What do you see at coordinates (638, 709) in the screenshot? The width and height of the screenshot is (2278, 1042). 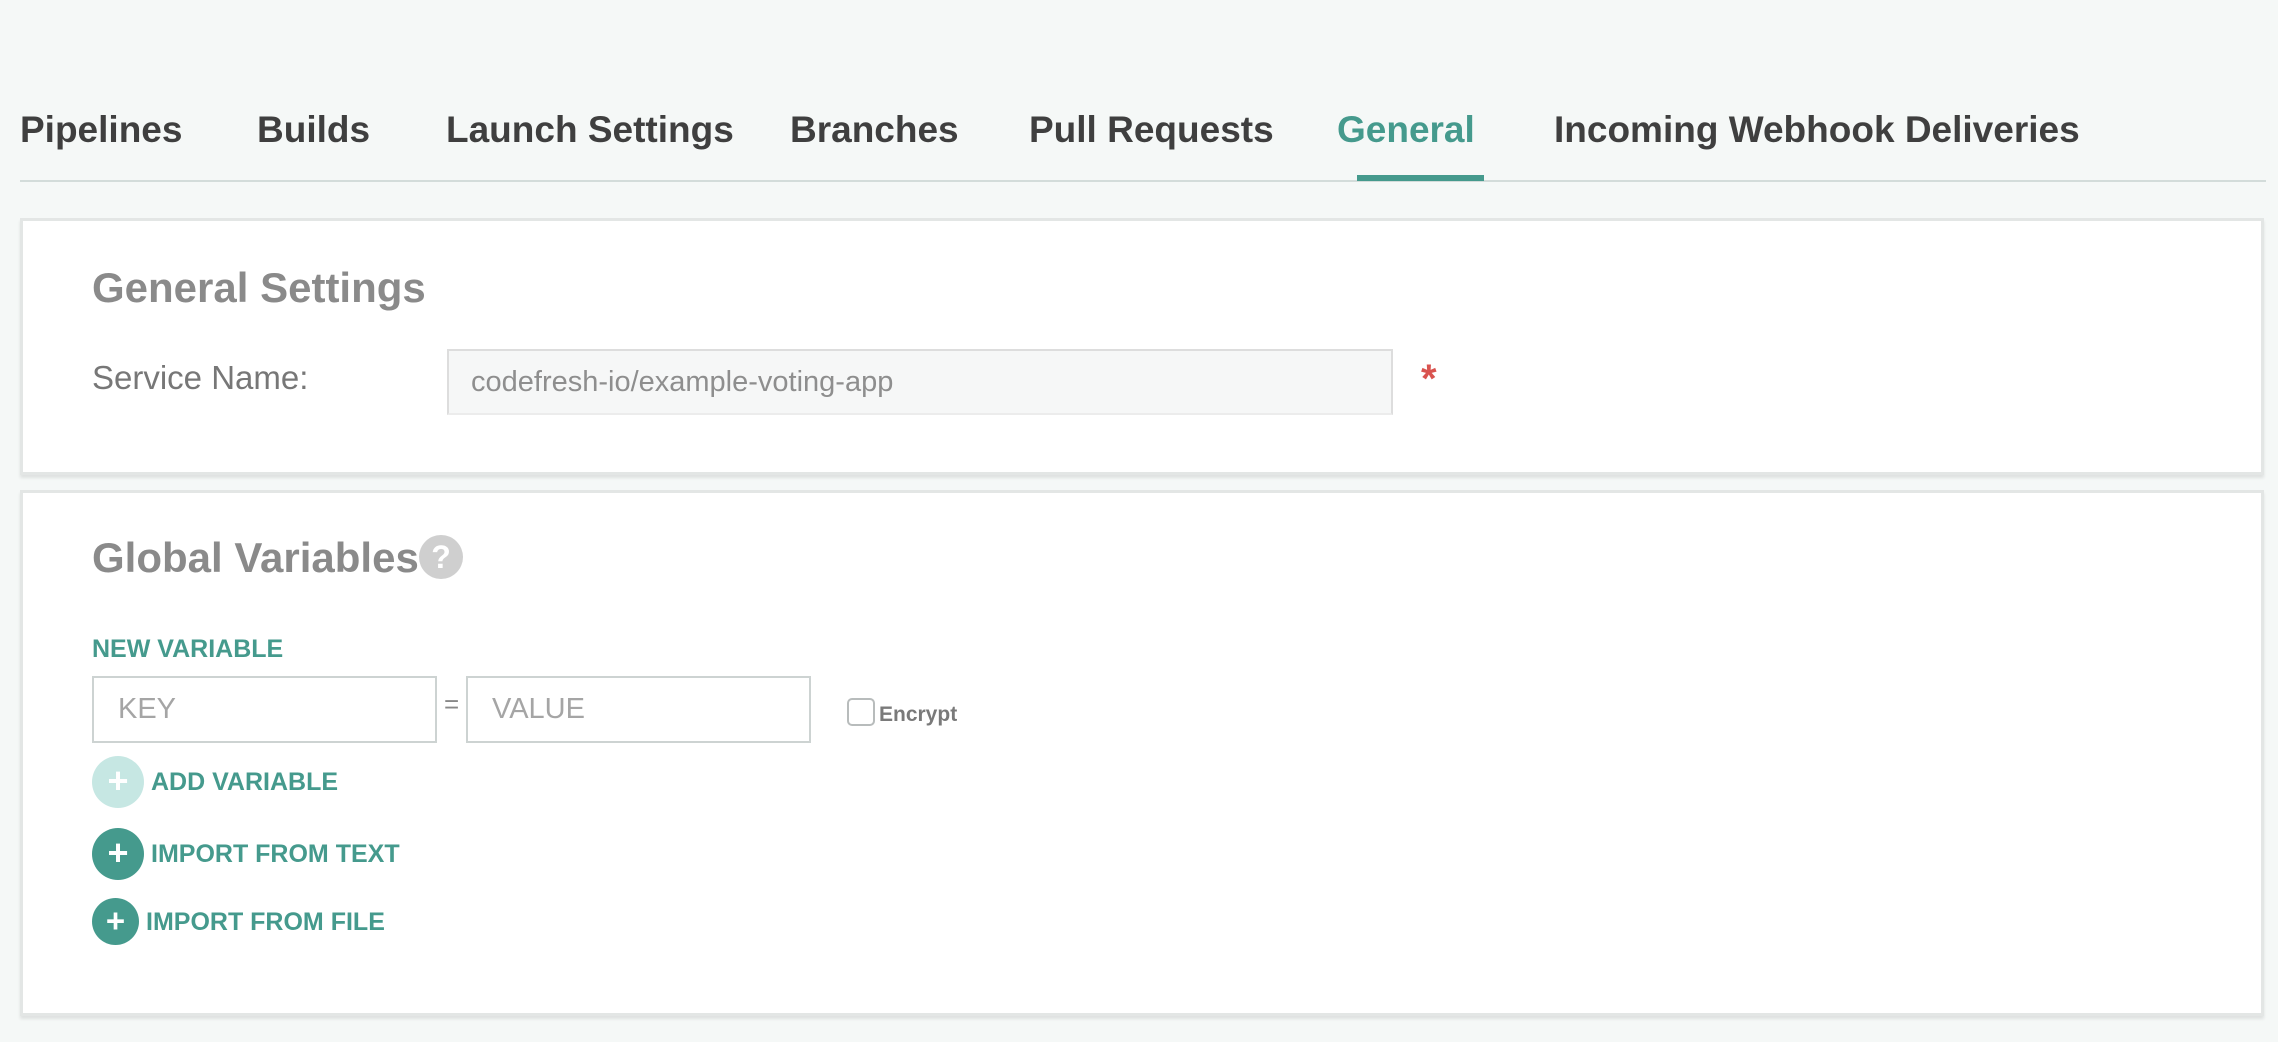 I see `variable-value-input` at bounding box center [638, 709].